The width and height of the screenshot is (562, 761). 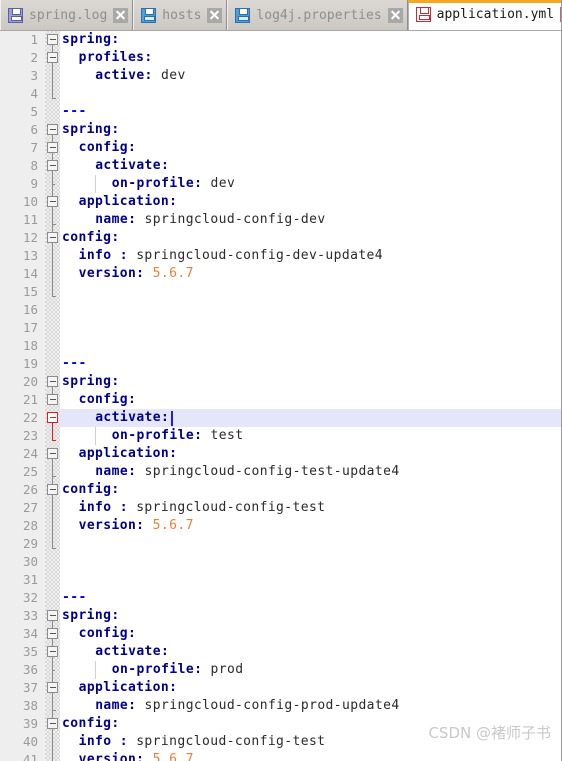 I want to click on code-token: springcloud-config-prod-update4, so click(x=268, y=705).